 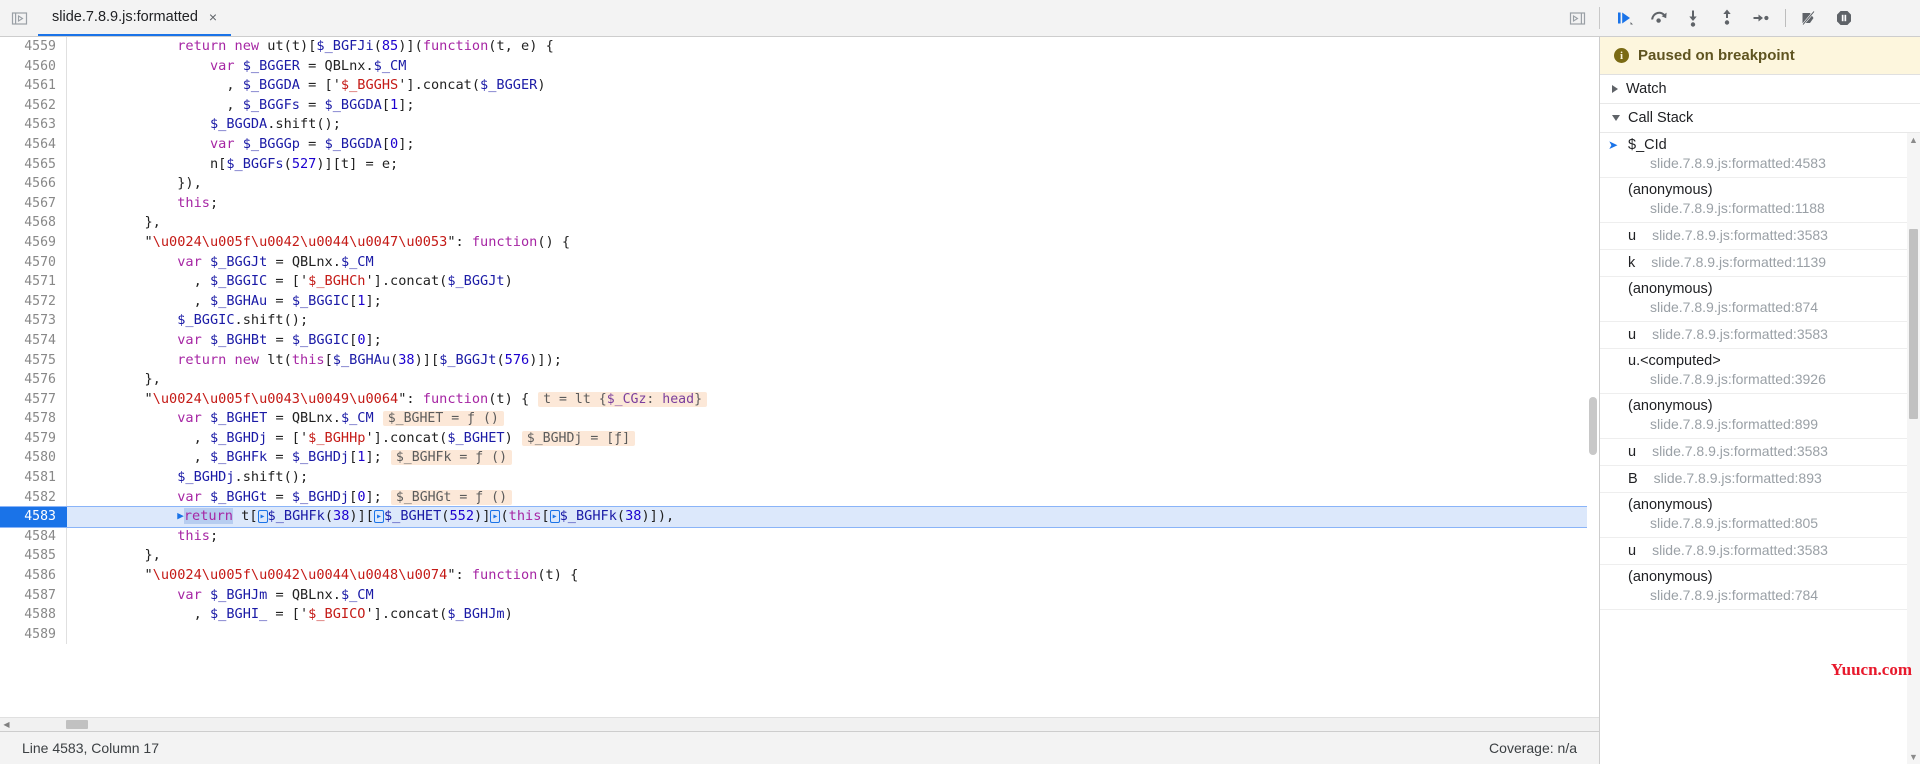 I want to click on code-text: , $_BGHI_ = ['$_BGICO'].concat($_BGHJm), so click(x=833, y=615).